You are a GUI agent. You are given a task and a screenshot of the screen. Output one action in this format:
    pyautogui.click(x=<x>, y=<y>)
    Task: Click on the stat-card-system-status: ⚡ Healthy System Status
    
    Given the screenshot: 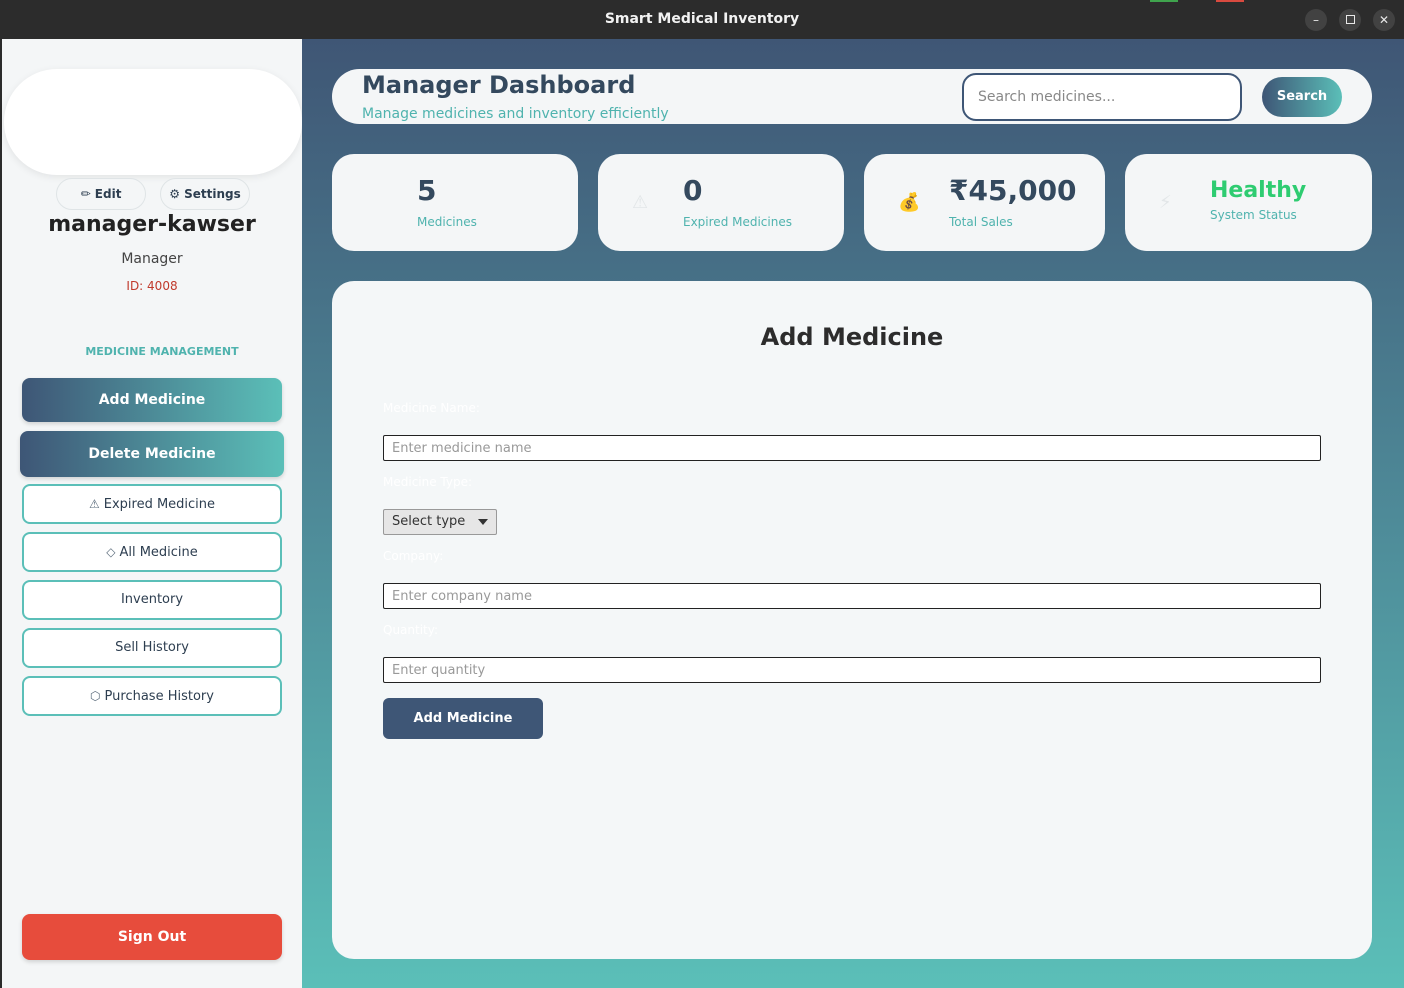 What is the action you would take?
    pyautogui.click(x=1248, y=202)
    